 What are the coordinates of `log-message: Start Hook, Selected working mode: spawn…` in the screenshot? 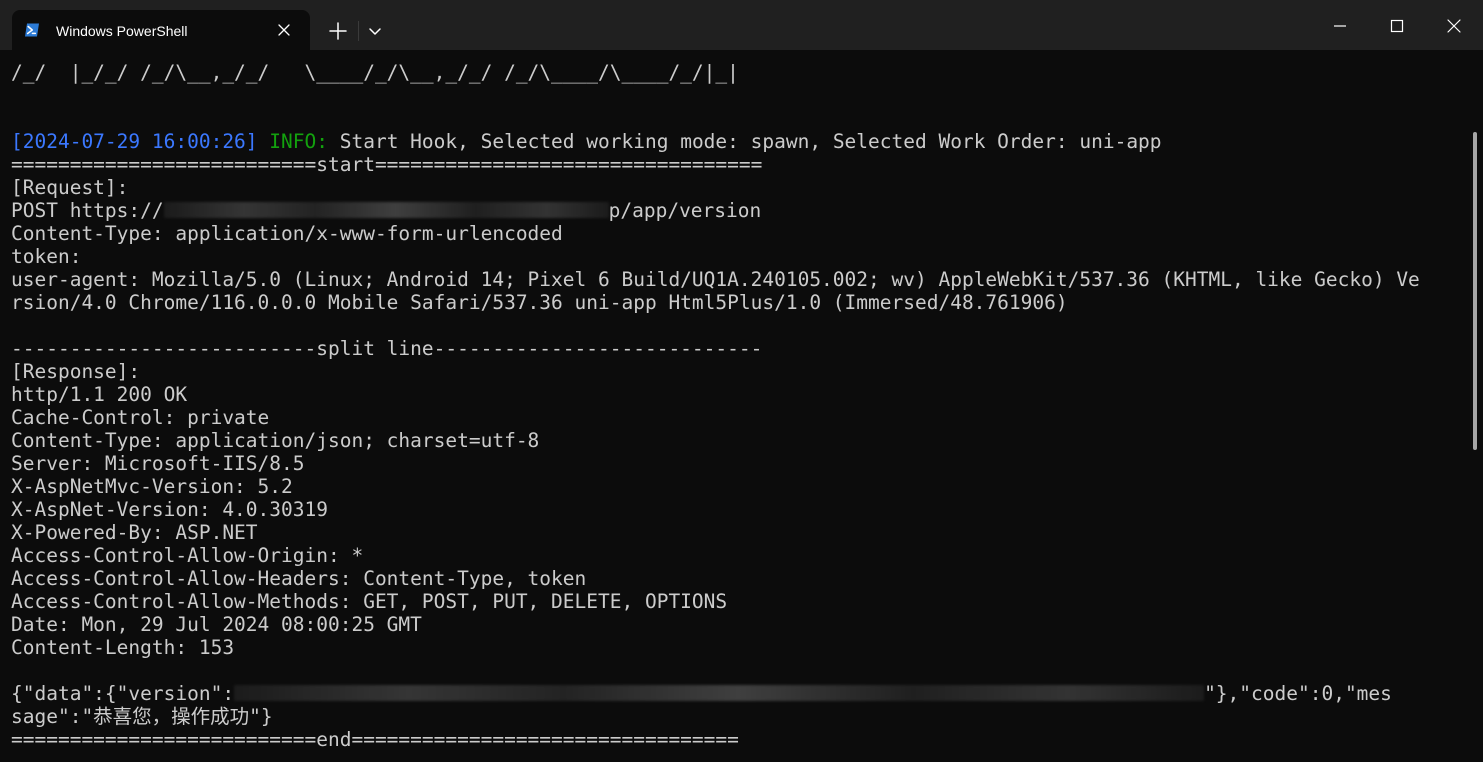 It's located at (745, 141).